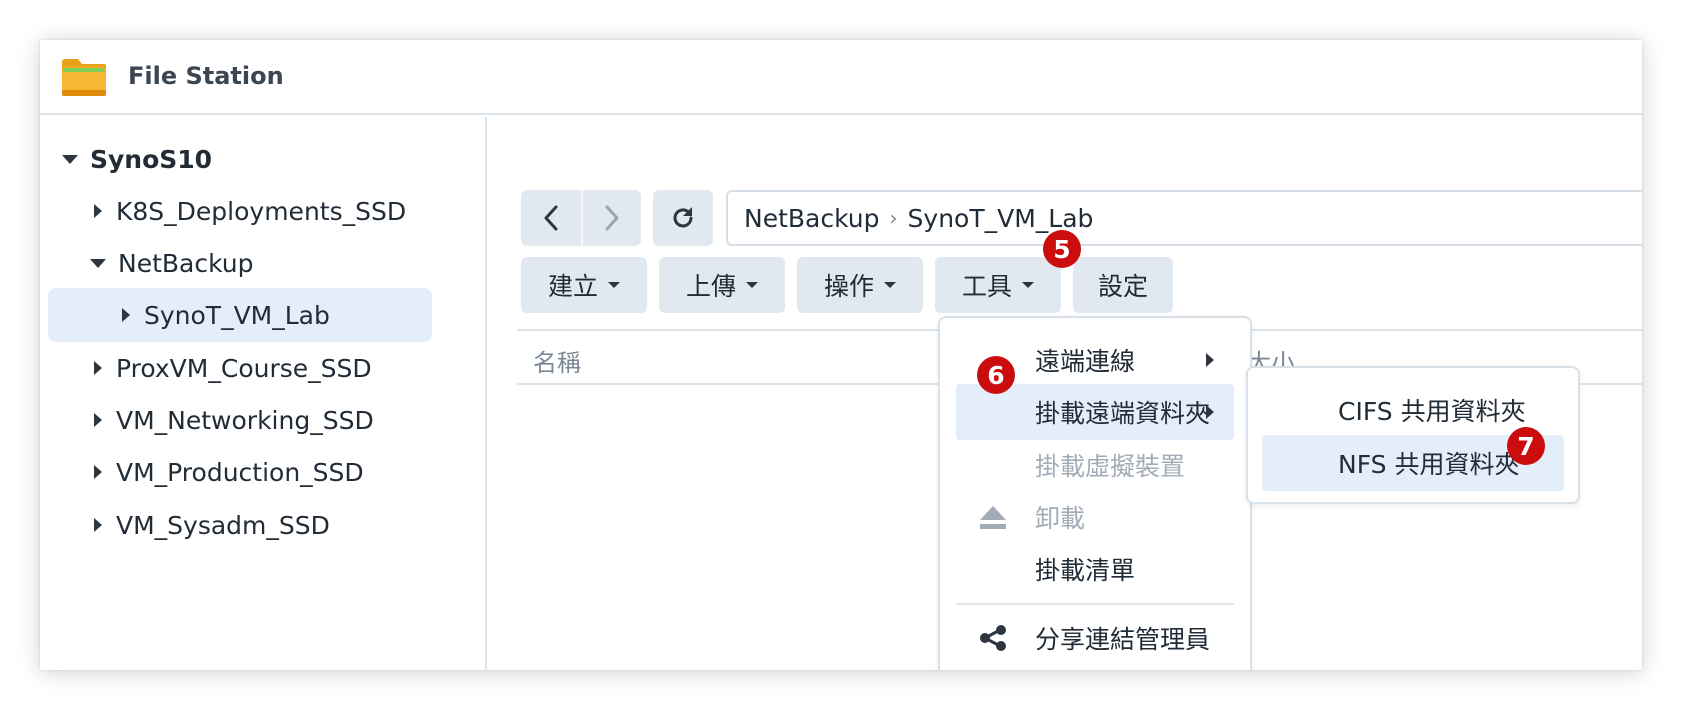 This screenshot has width=1682, height=710. I want to click on sidebar-item-label: VM_Production_SSD, so click(240, 472).